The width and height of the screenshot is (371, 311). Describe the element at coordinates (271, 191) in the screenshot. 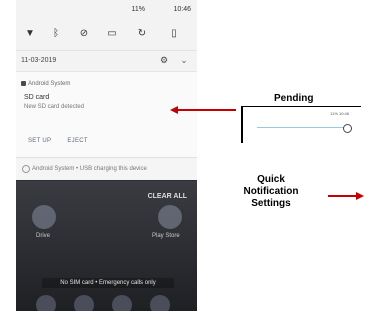

I see `quick-notification-settings-label: Quick Notification Settings` at that location.